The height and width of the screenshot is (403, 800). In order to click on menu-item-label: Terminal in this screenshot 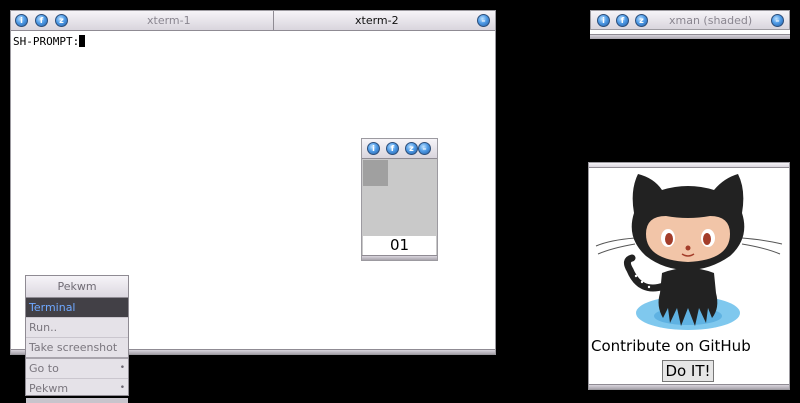, I will do `click(52, 307)`.